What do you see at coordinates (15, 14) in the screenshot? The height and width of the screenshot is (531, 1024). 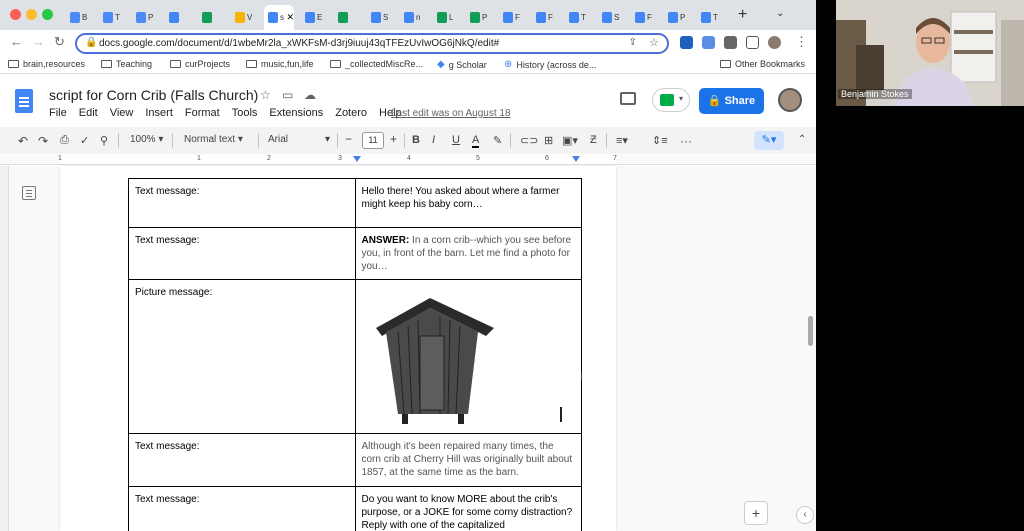 I see `close-window-button` at bounding box center [15, 14].